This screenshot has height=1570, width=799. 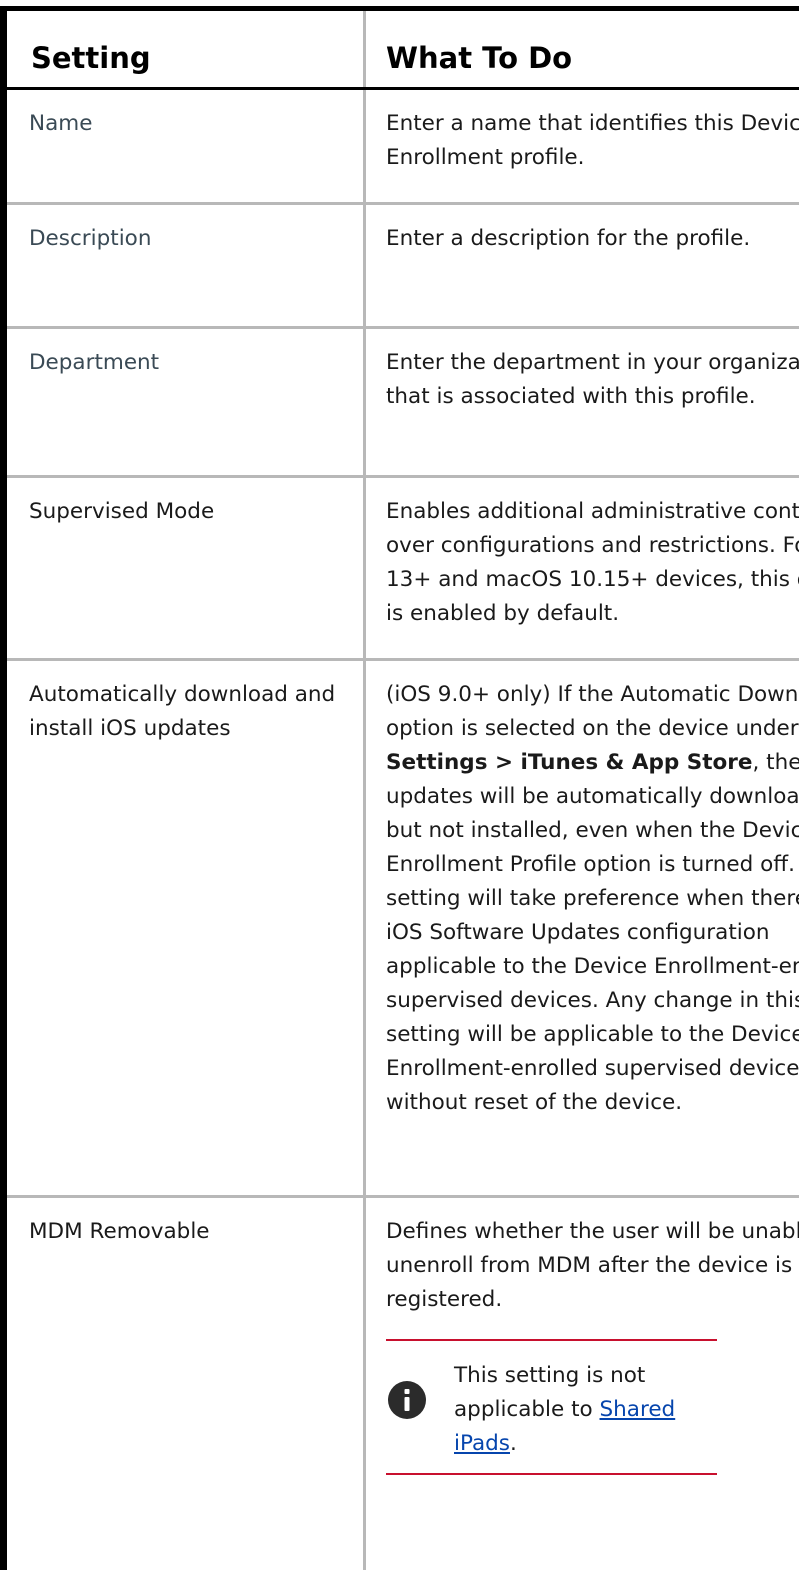 I want to click on setting-name: MDM Removable, so click(x=183, y=1382).